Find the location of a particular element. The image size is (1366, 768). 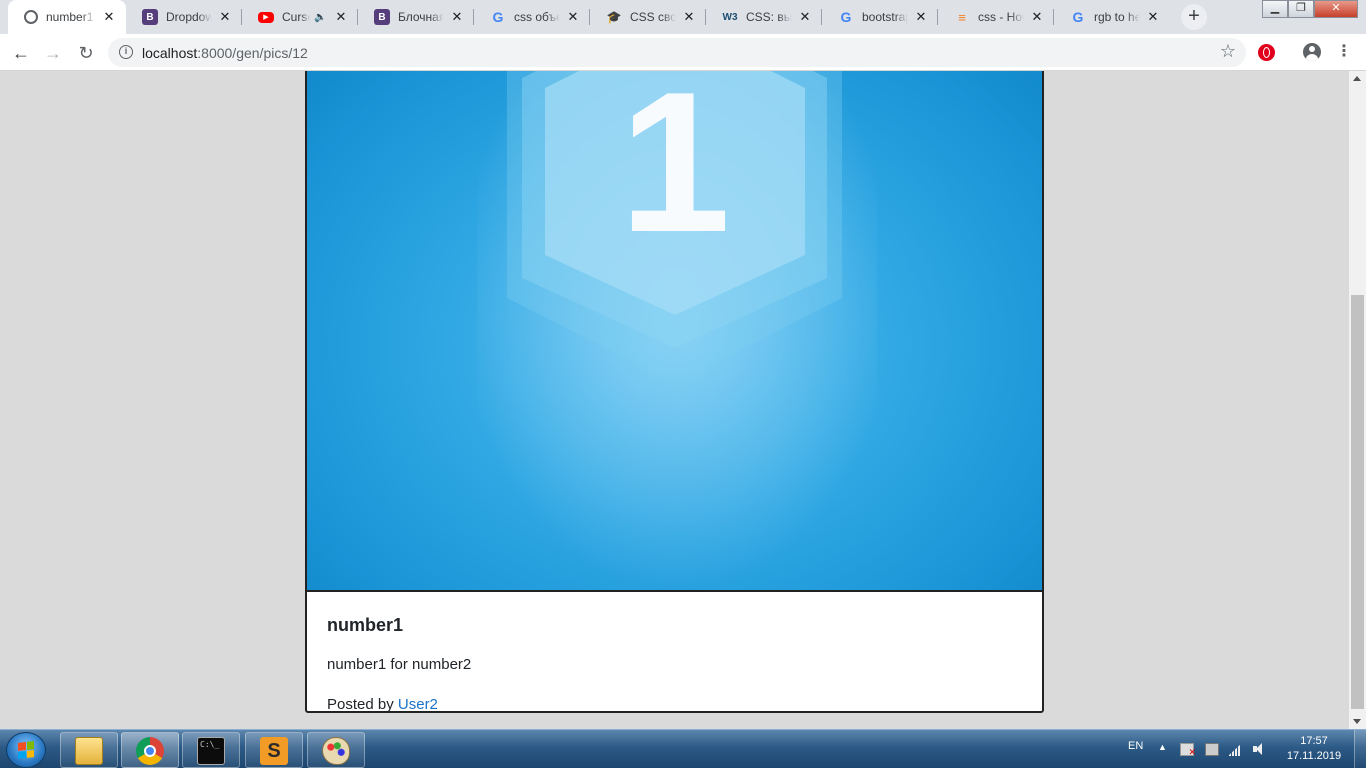

taskbar-app-explorer is located at coordinates (89, 750).